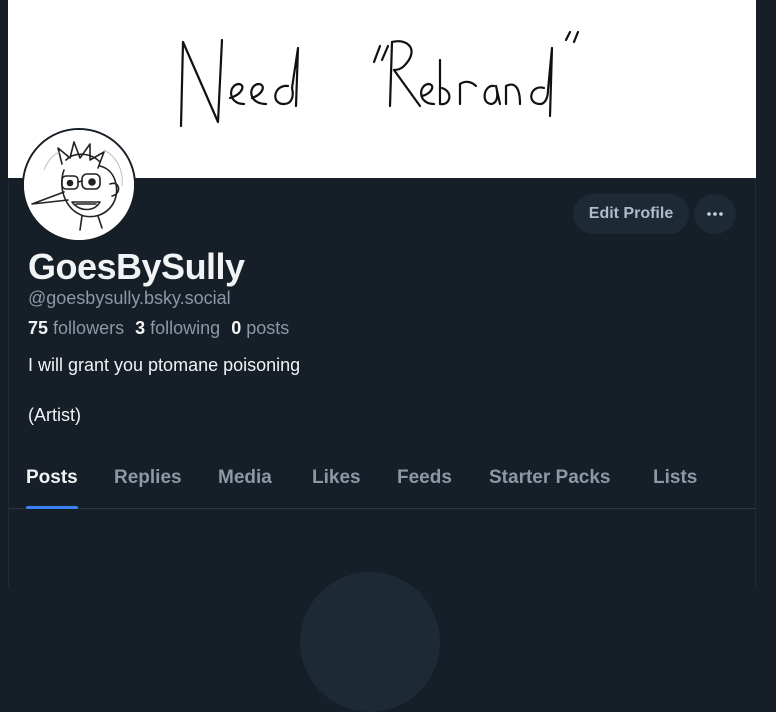 This screenshot has width=776, height=712. I want to click on tab-label: Lists, so click(675, 477).